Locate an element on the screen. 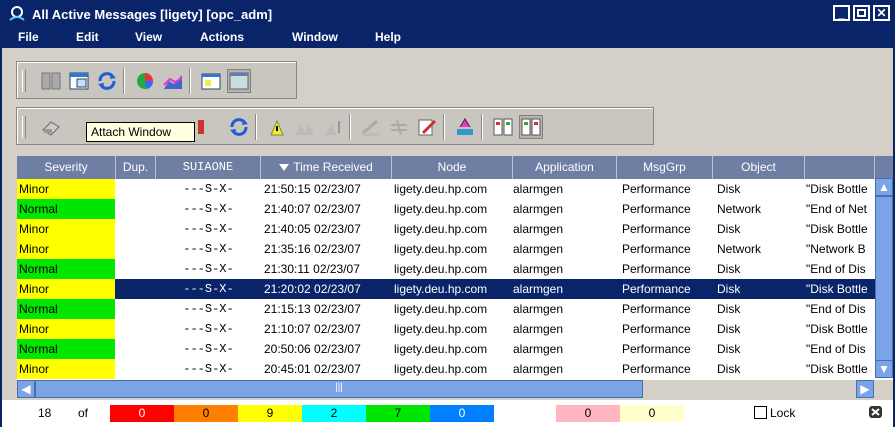 This screenshot has width=895, height=427. menu-help: Help is located at coordinates (388, 37).